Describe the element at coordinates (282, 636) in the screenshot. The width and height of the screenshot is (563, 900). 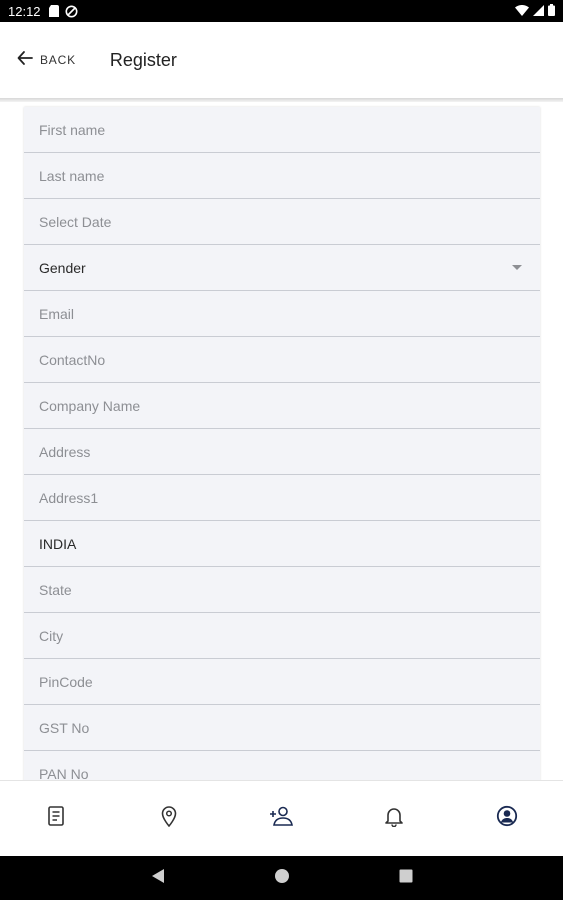
I see `city-input: City` at that location.